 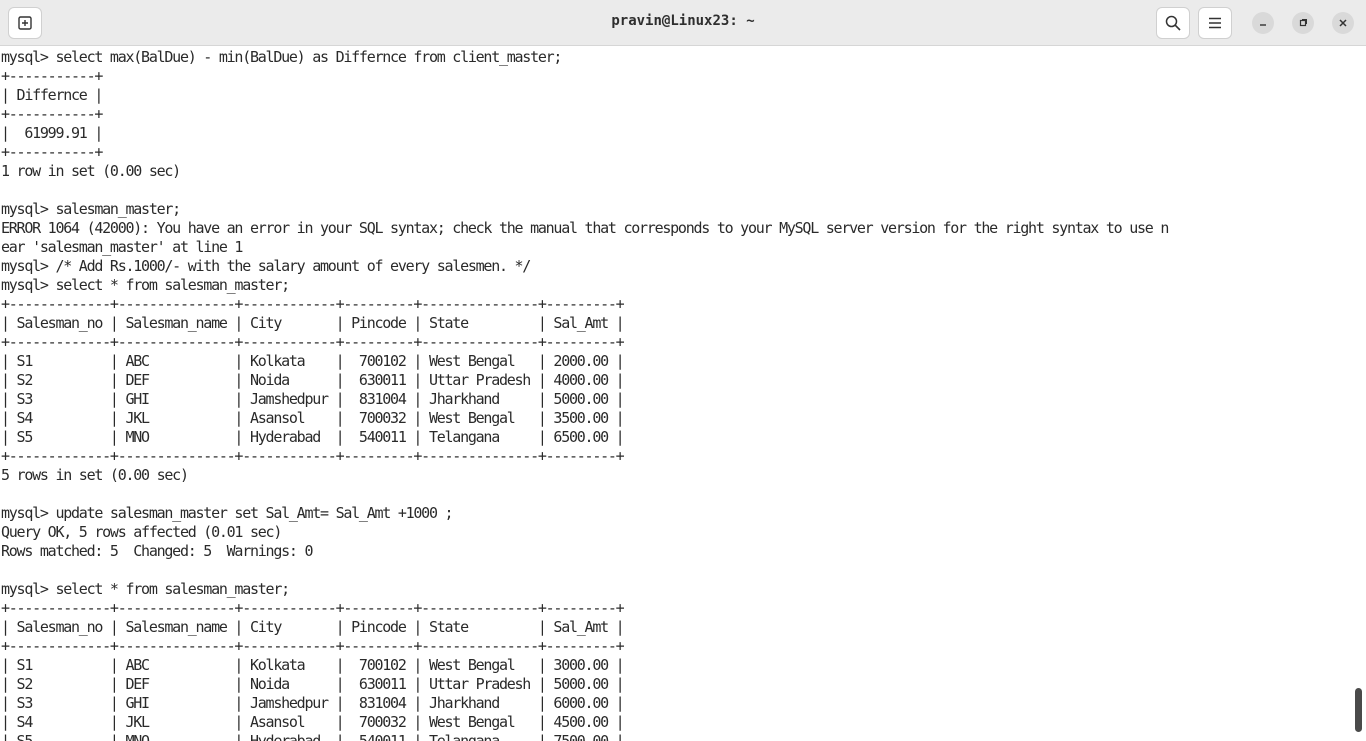 I want to click on menu-button, so click(x=1215, y=23).